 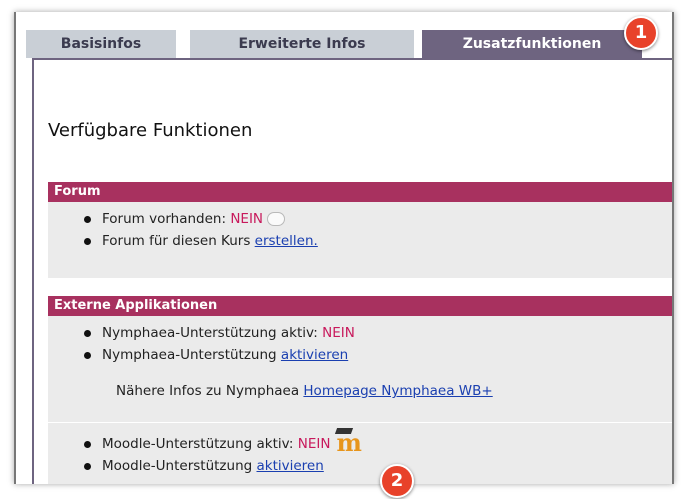 I want to click on forum-create-link: erstellen., so click(x=286, y=241).